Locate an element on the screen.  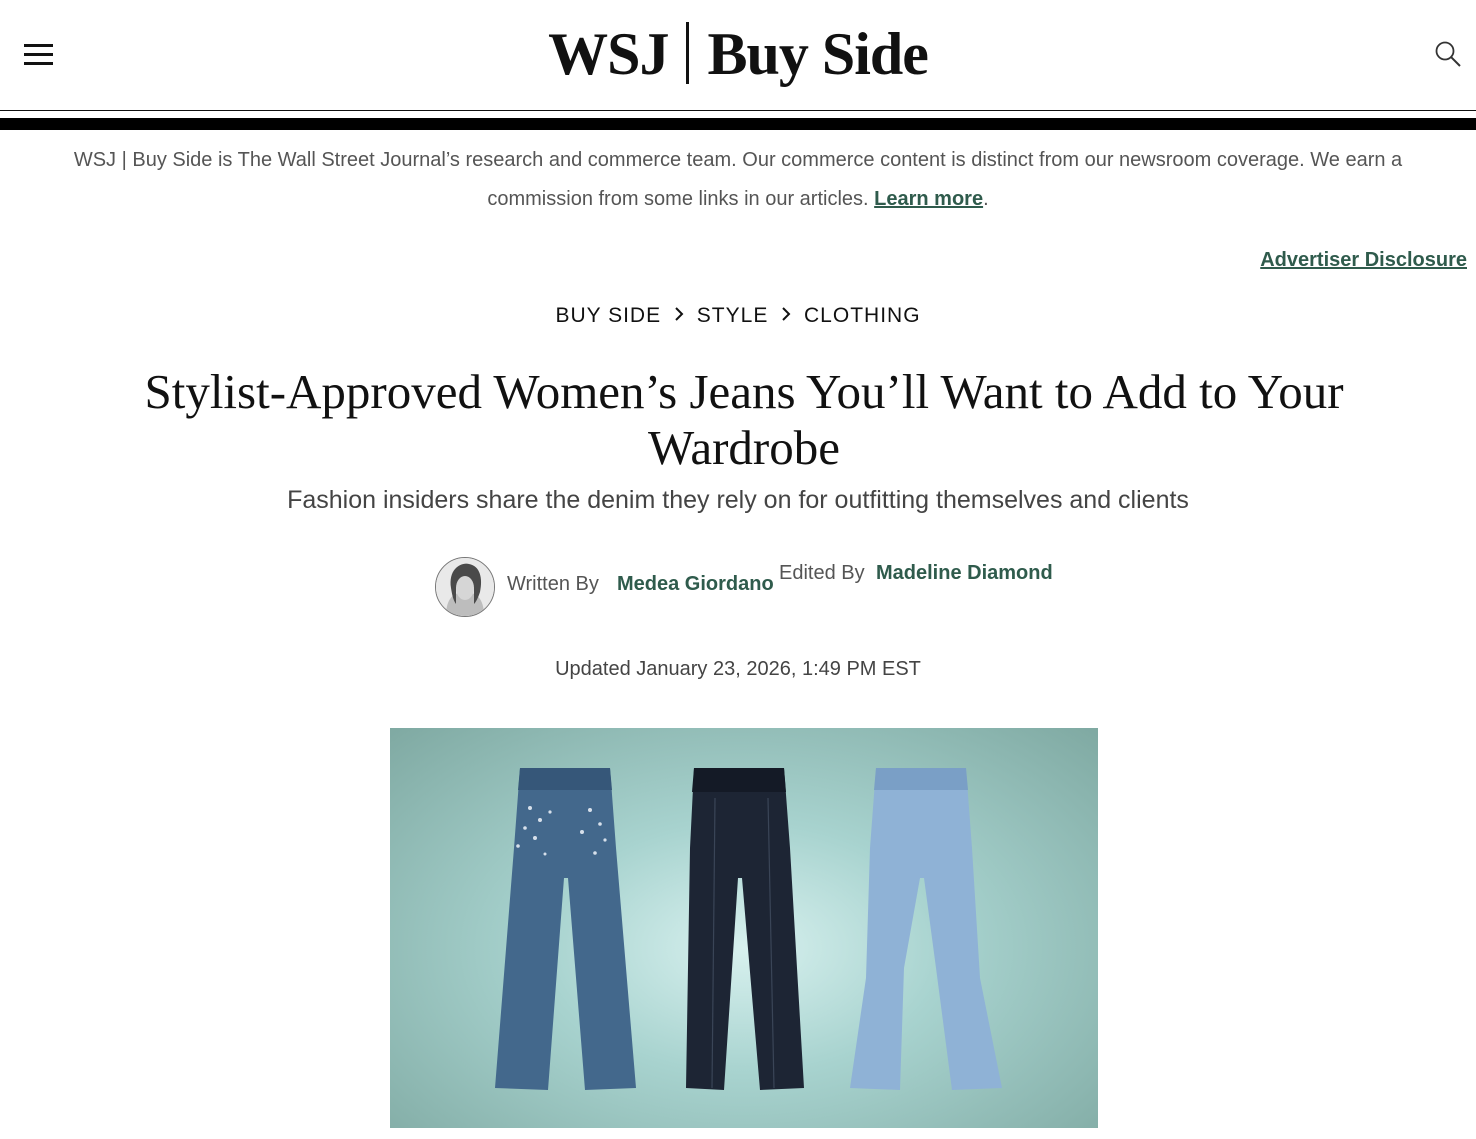
site-logo: WSJ Buy Side is located at coordinates (738, 54).